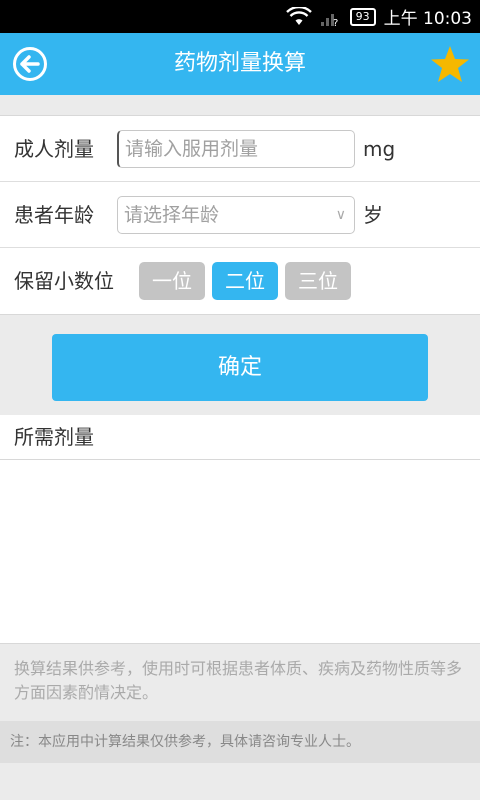 Image resolution: width=480 pixels, height=800 pixels. What do you see at coordinates (329, 20) in the screenshot?
I see `signal-icon: ?` at bounding box center [329, 20].